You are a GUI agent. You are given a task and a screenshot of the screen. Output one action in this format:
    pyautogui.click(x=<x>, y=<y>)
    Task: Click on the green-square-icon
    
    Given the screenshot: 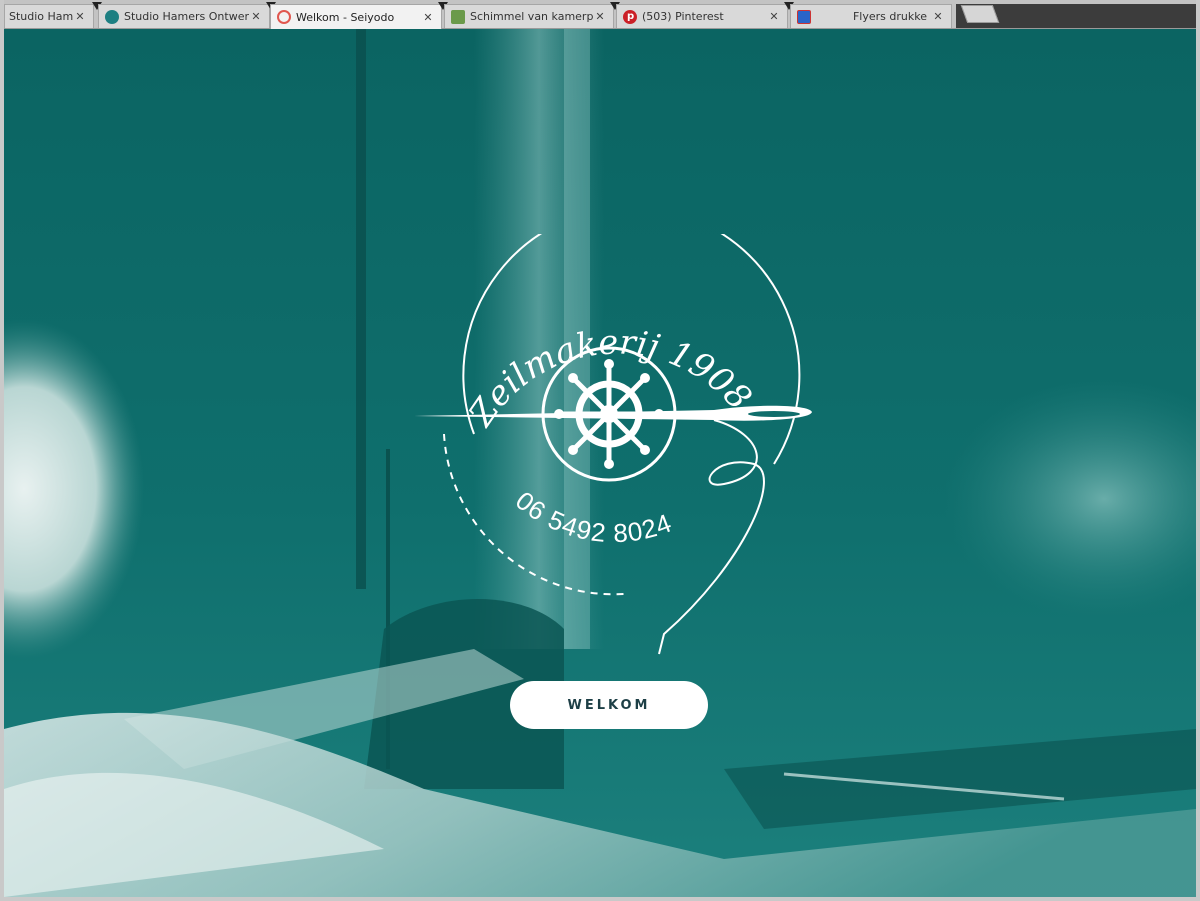 What is the action you would take?
    pyautogui.click(x=458, y=16)
    